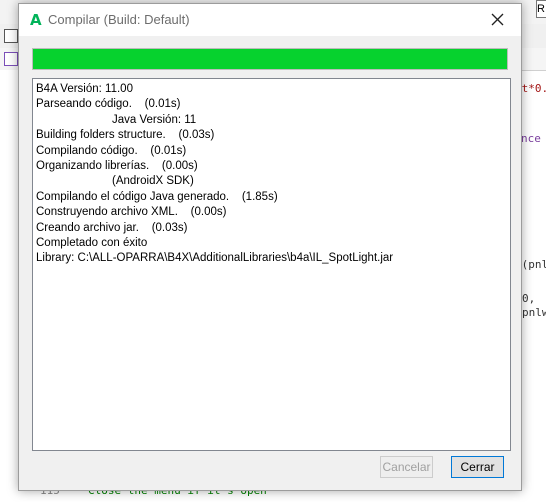  What do you see at coordinates (131, 212) in the screenshot?
I see `log-line: Construyendo archivo XML. (0.00s)` at bounding box center [131, 212].